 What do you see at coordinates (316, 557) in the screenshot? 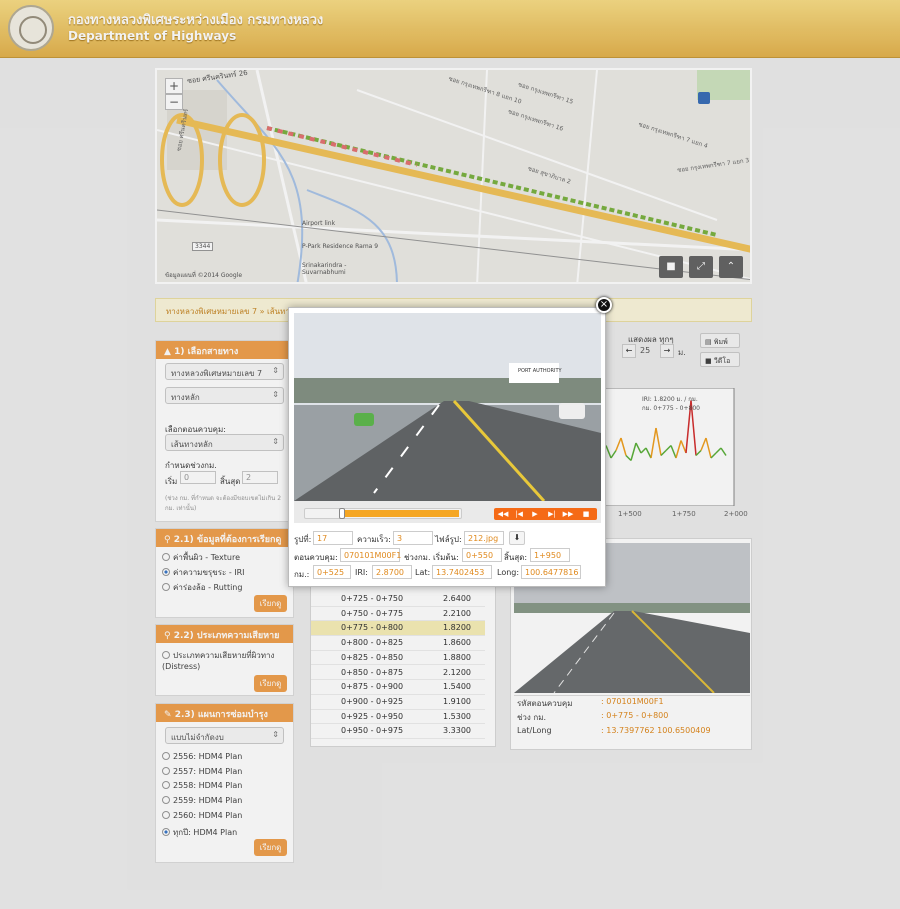
I see `control-section-label: ตอนควบคุม:` at bounding box center [316, 557].